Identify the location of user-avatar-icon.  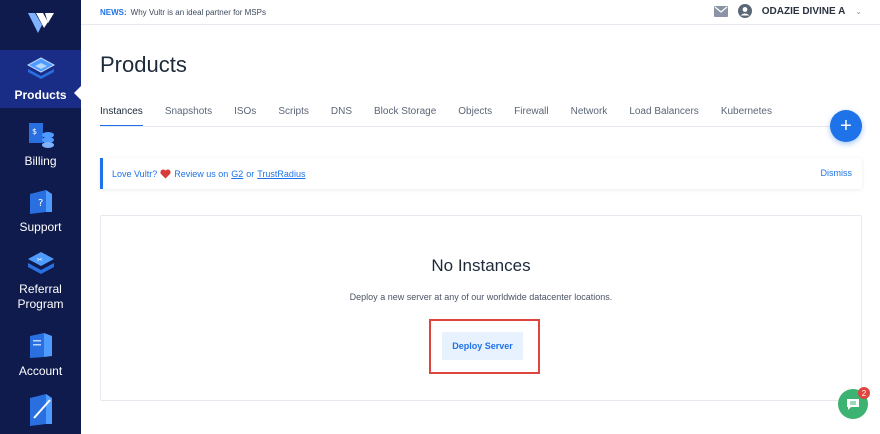
(744, 11).